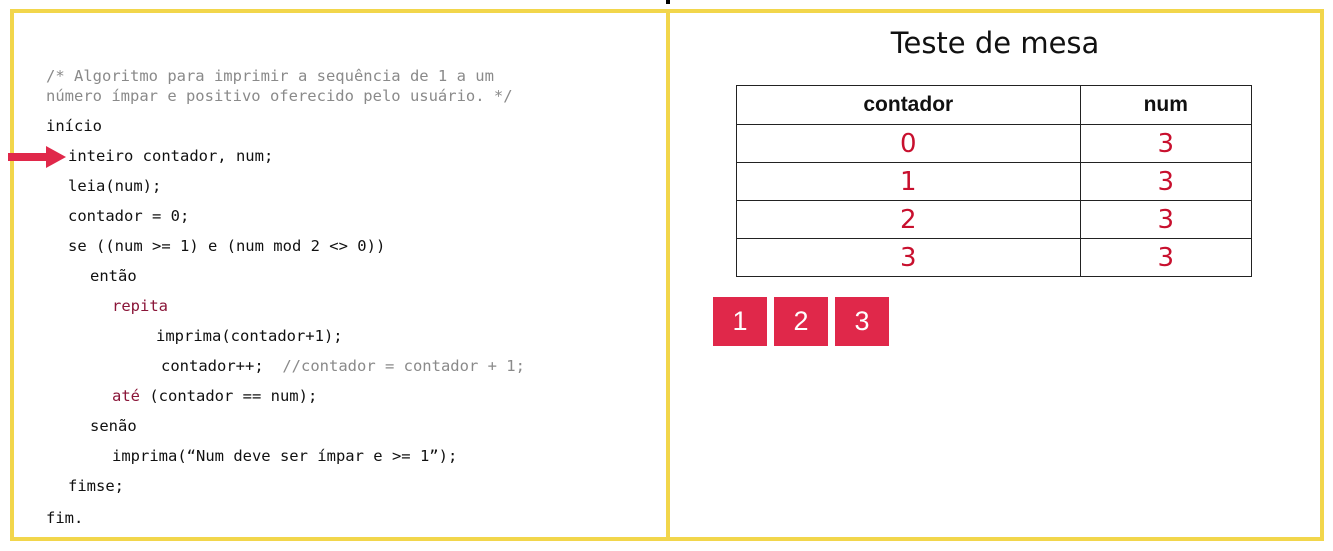  Describe the element at coordinates (37, 157) in the screenshot. I see `arrow-right-icon` at that location.